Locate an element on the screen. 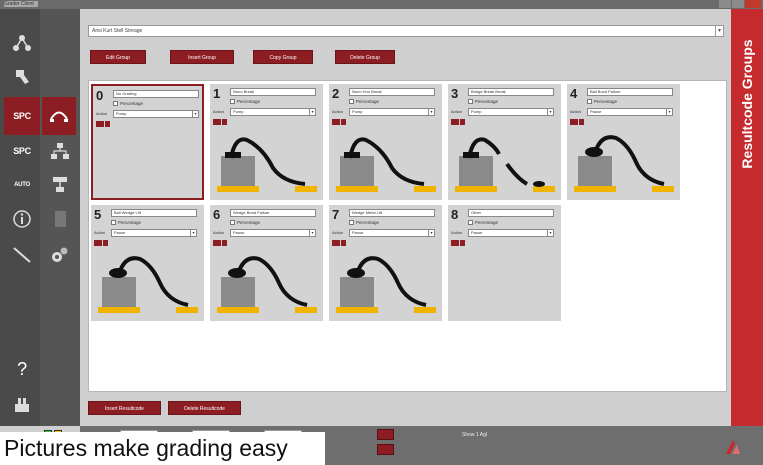 This screenshot has width=763, height=465. resultcode-card: 1 Nono Break Percentage Action Pump ▾ is located at coordinates (266, 142).